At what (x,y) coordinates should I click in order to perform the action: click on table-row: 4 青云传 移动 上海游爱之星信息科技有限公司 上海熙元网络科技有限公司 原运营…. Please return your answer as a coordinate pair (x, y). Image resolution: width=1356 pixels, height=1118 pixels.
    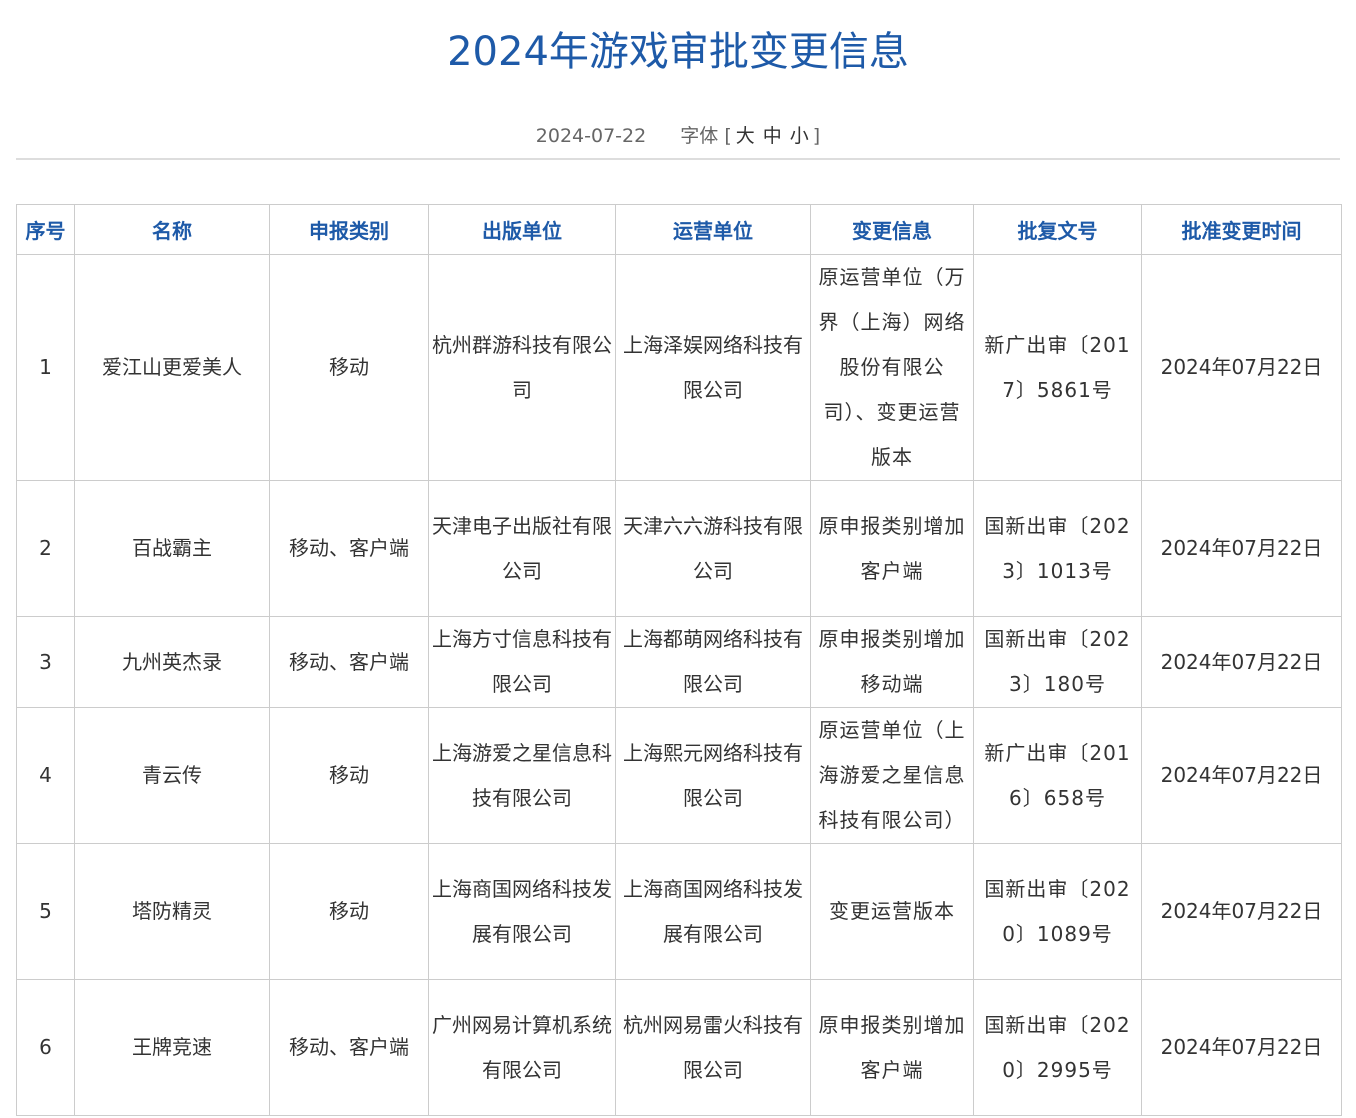
    Looking at the image, I should click on (679, 775).